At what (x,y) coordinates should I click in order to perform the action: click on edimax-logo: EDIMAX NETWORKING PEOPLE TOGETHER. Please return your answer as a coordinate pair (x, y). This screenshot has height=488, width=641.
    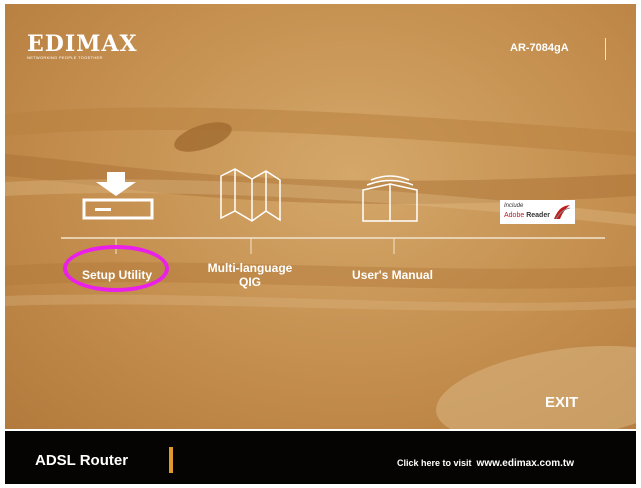
    Looking at the image, I should click on (82, 45).